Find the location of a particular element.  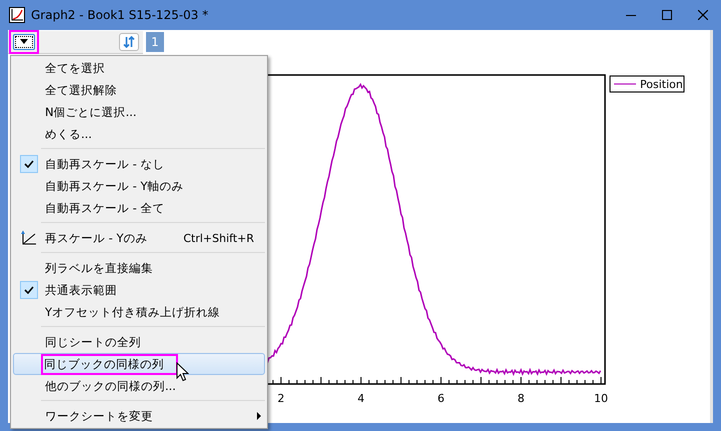

tick-label: 6 is located at coordinates (441, 398).